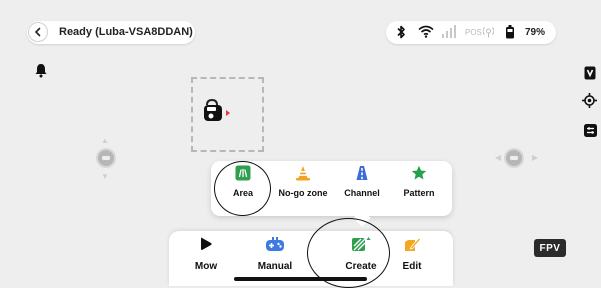 The image size is (601, 288). Describe the element at coordinates (419, 172) in the screenshot. I see `pattern-icon` at that location.